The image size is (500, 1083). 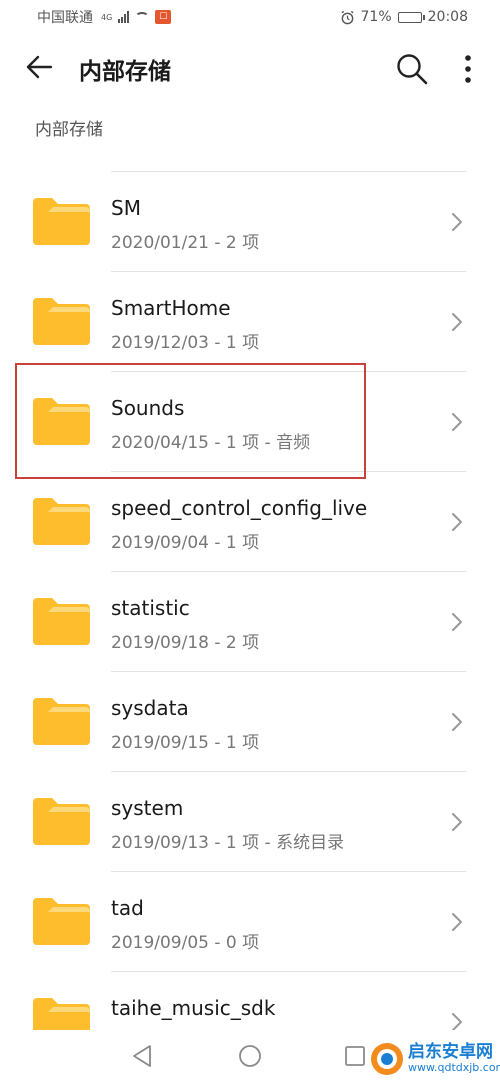 I want to click on watermark: 启东安卓网 www.qdtdxjb.com, so click(x=435, y=1059).